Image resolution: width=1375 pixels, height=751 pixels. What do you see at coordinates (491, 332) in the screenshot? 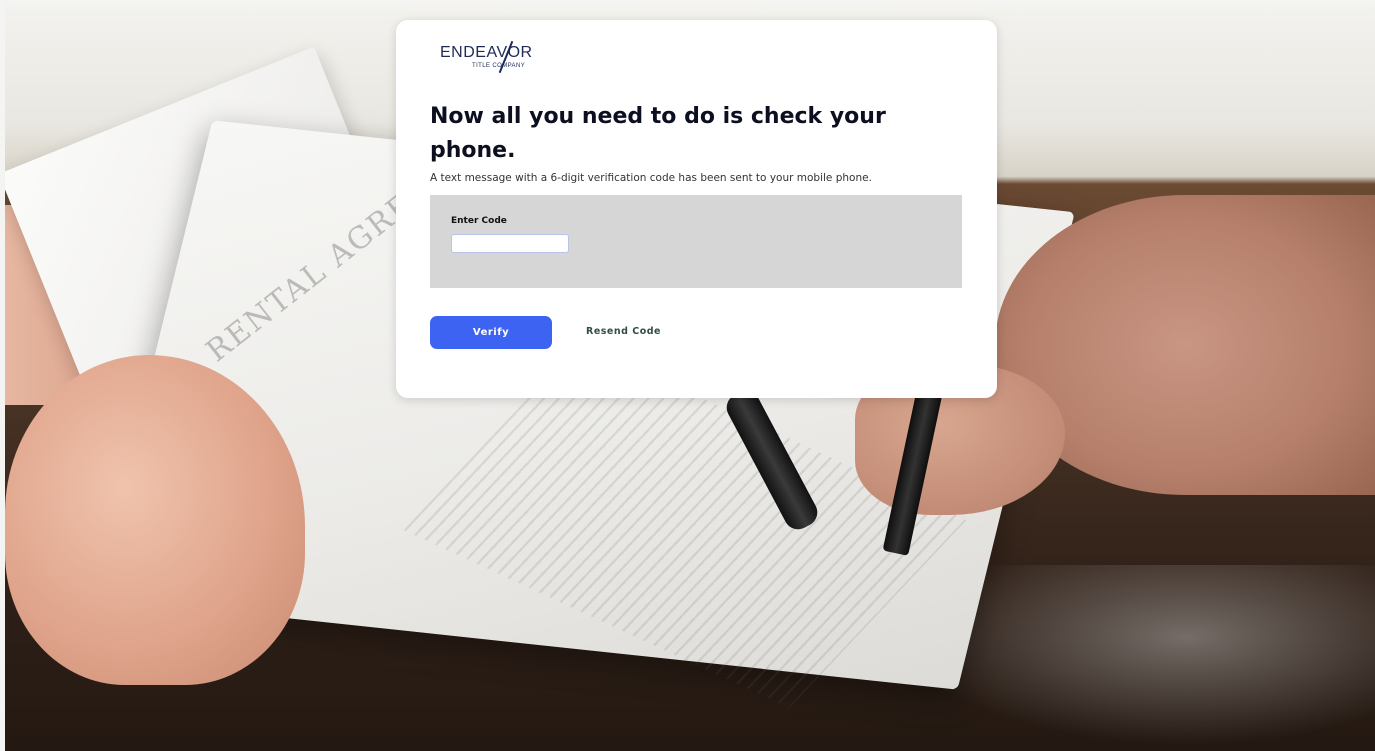
I see `verify-button: Verify` at bounding box center [491, 332].